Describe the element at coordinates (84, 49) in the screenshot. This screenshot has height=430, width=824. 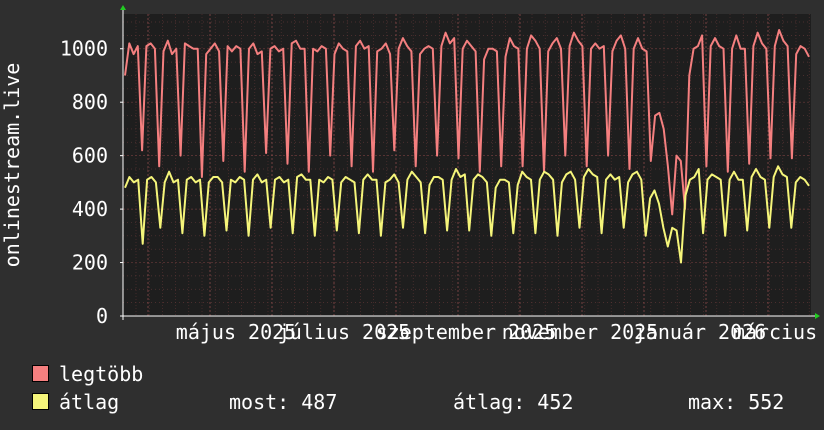
I see `y-tick-label: 1000` at that location.